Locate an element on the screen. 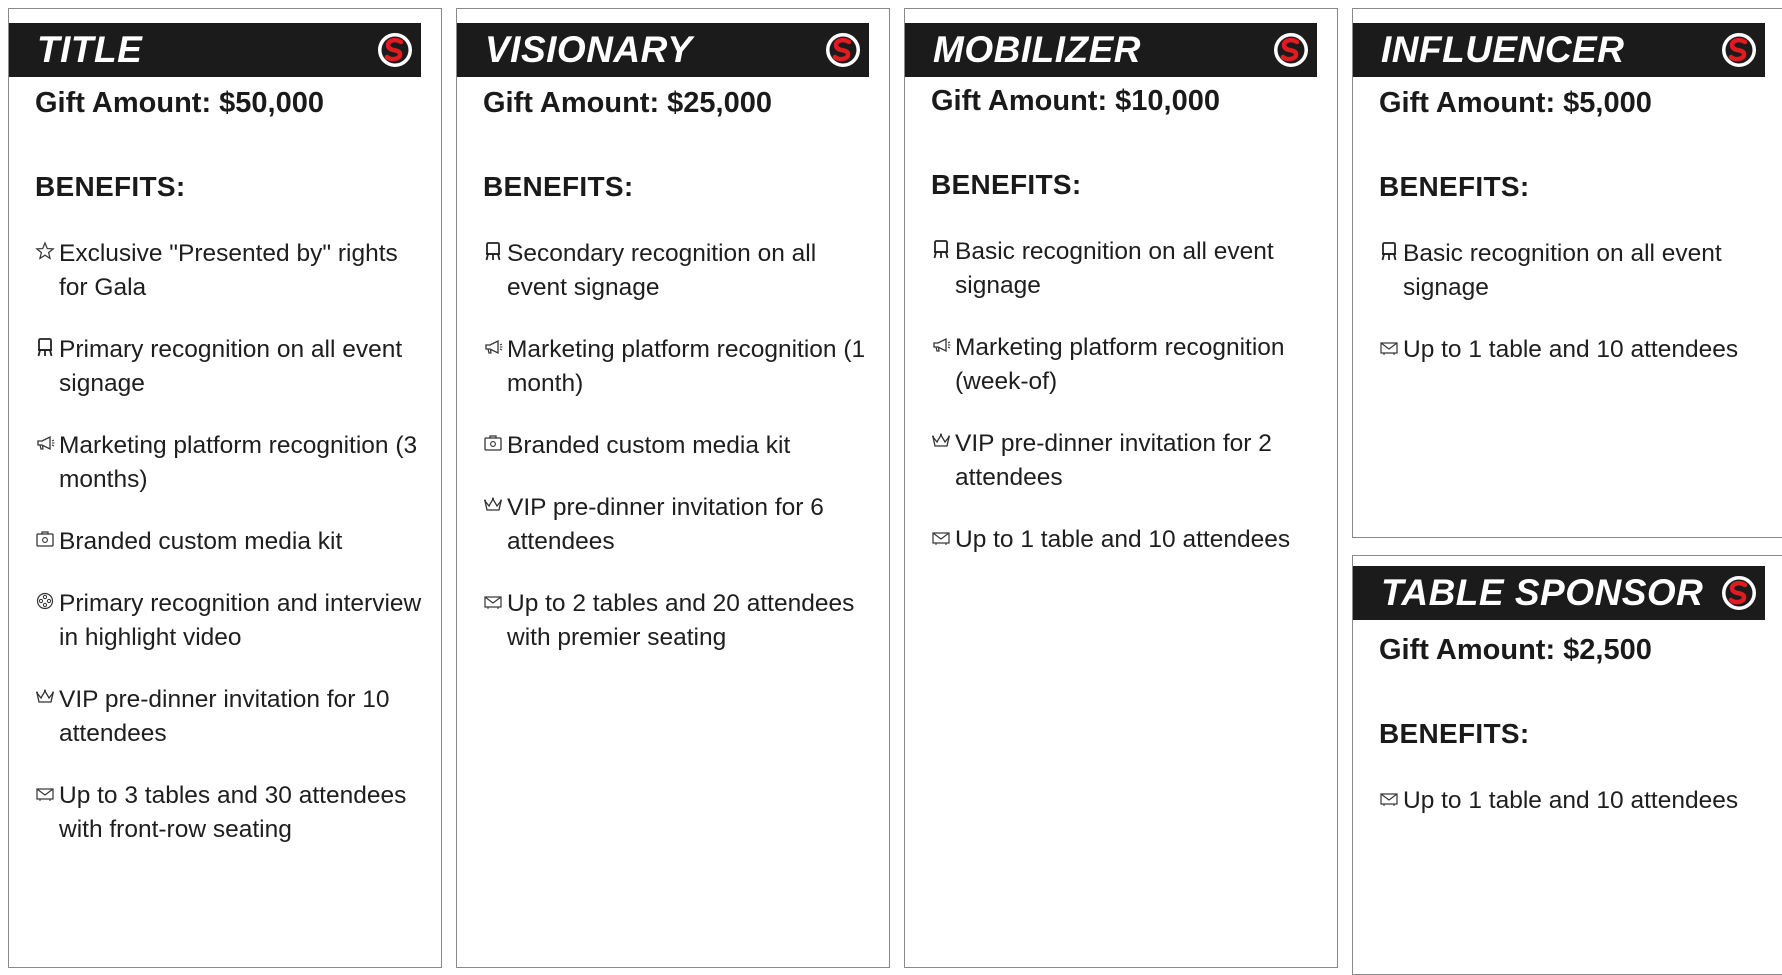 This screenshot has height=975, width=1782. tier-header: TABLE SPONSOR is located at coordinates (1559, 593).